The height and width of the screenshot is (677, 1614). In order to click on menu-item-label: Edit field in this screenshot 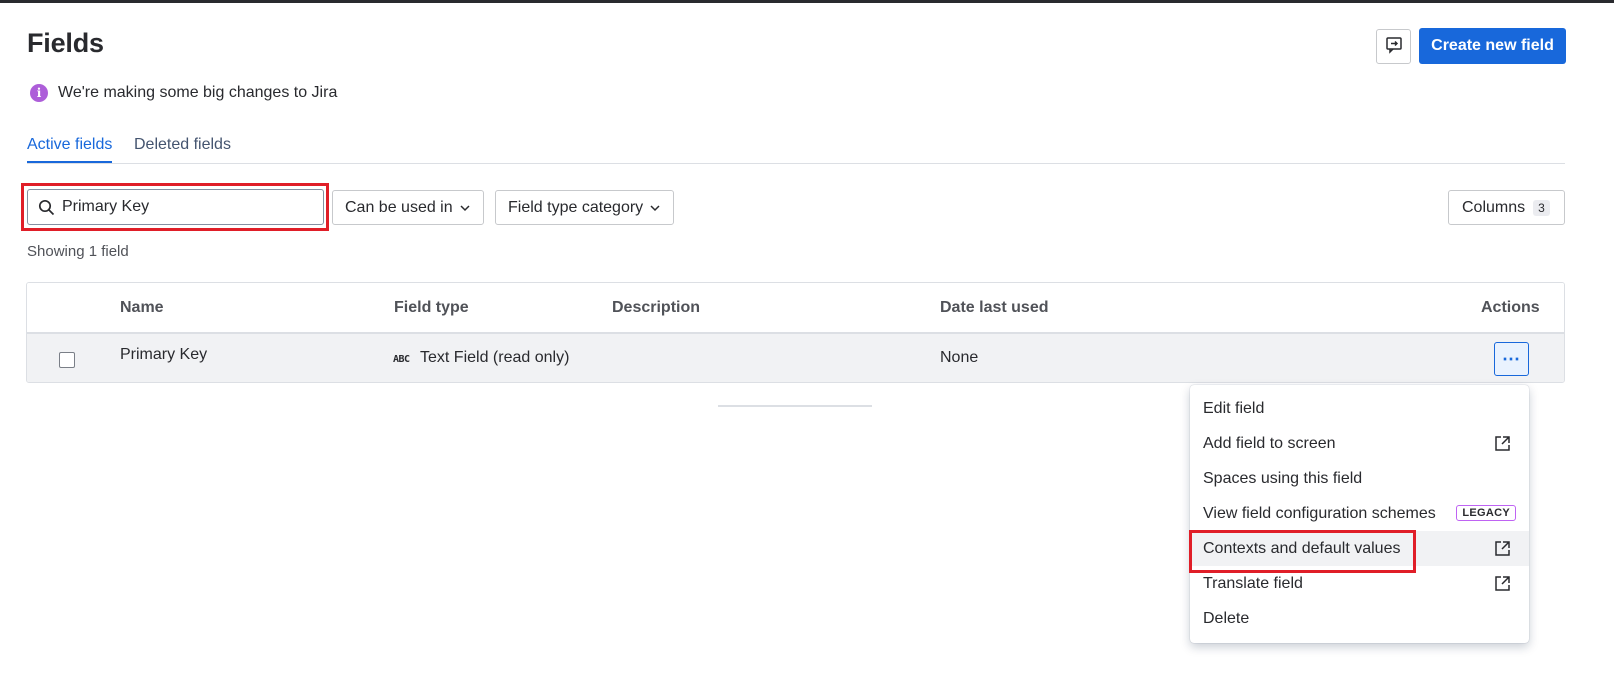, I will do `click(1234, 408)`.